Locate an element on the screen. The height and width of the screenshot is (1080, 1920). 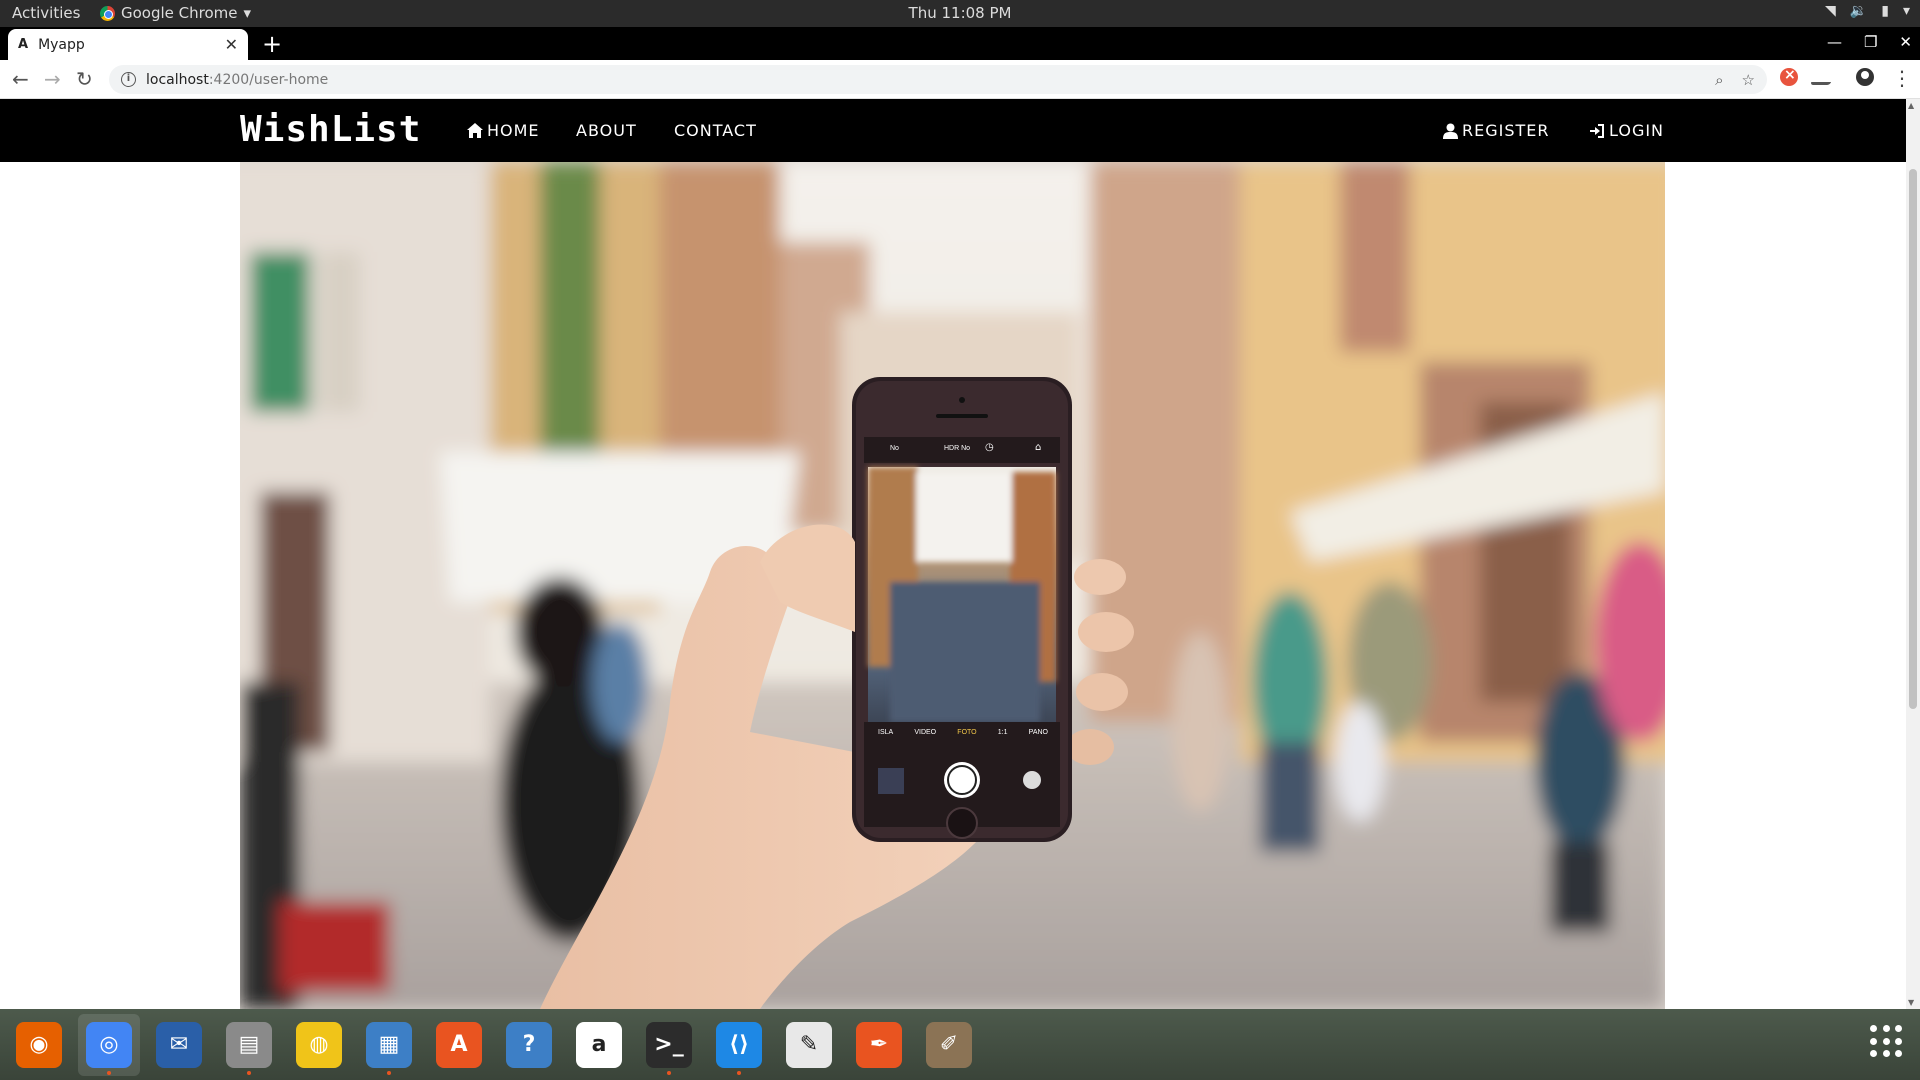
phone-mode: 1:1 is located at coordinates (1002, 732).